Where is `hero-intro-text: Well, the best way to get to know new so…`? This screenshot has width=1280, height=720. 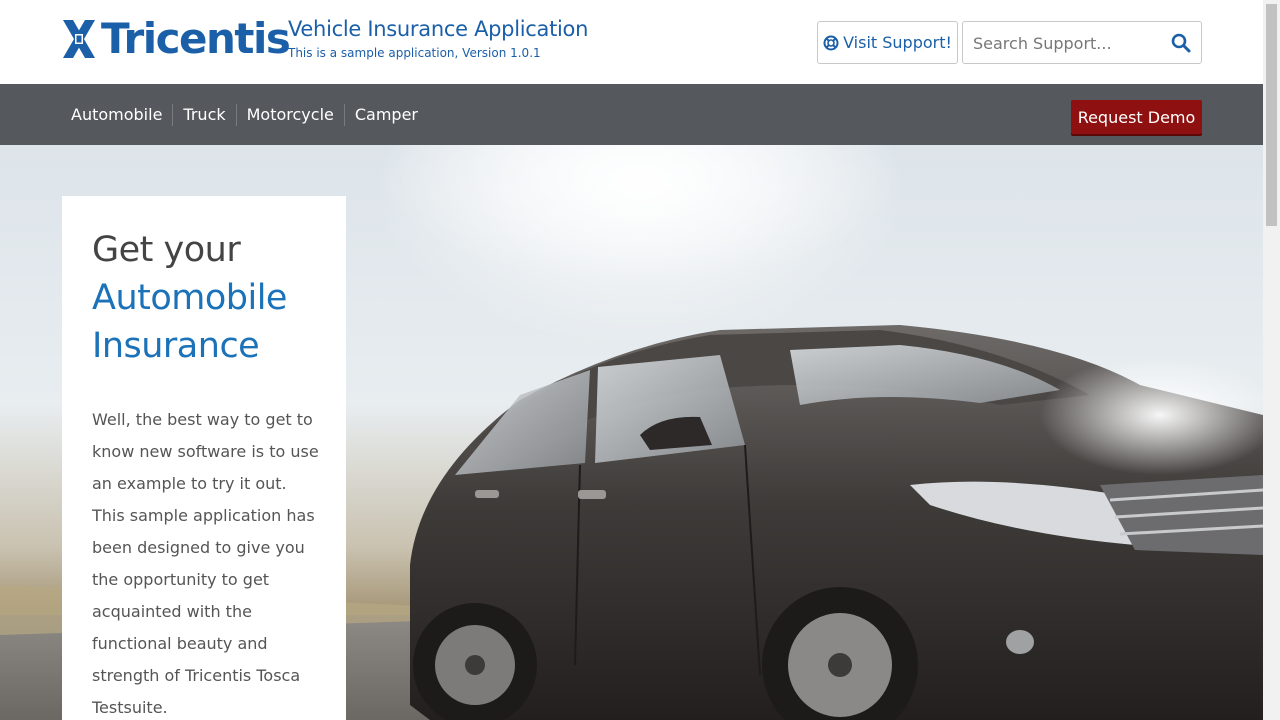 hero-intro-text: Well, the best way to get to know new so… is located at coordinates (205, 563).